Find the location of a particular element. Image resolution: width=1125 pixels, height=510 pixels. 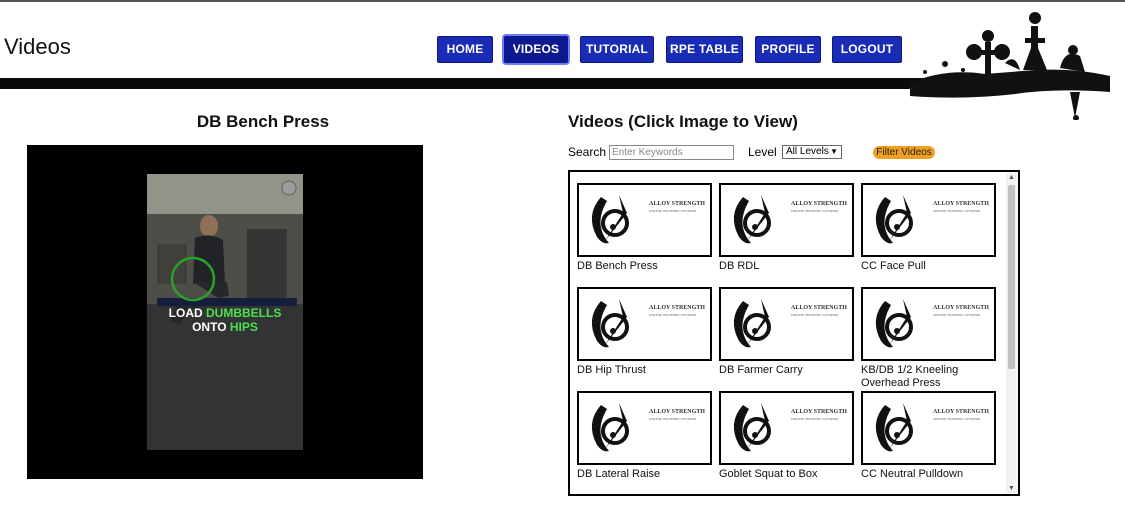

overlay-highlight: HIPS is located at coordinates (243, 327).